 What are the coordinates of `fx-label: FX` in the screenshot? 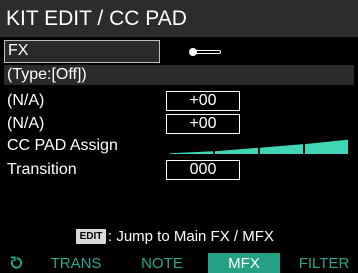 It's located at (18, 50).